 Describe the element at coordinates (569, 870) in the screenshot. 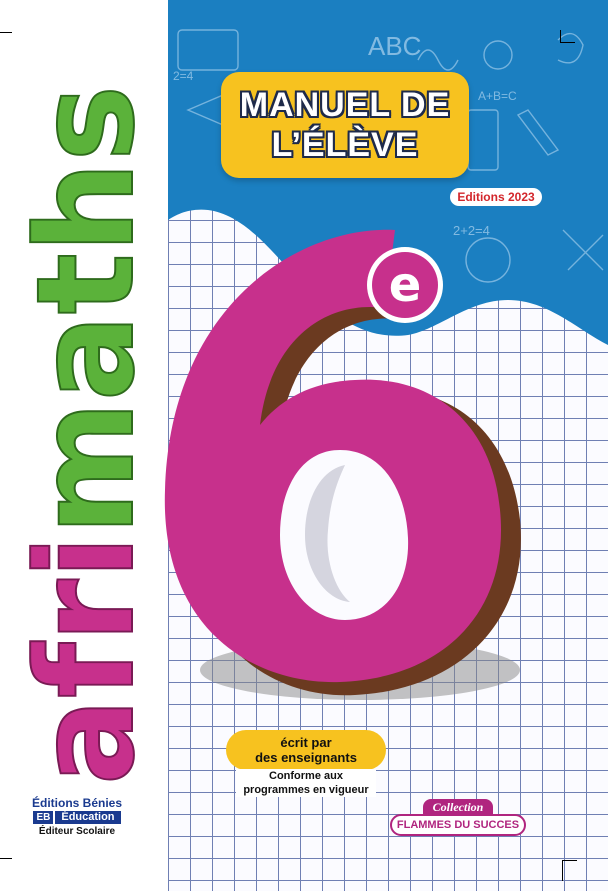

I see `crop-mark-bottom-right` at that location.